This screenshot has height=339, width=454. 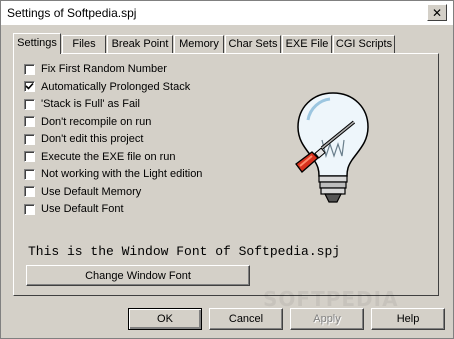 What do you see at coordinates (113, 174) in the screenshot?
I see `option-not-working-light-edition: Not working with the Light edition` at bounding box center [113, 174].